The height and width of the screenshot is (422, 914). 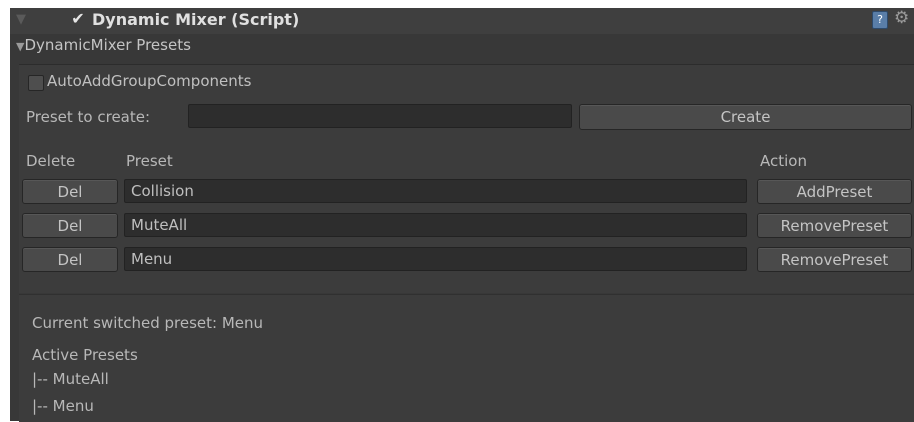 I want to click on active-presets-header: Active Presets, so click(x=85, y=355).